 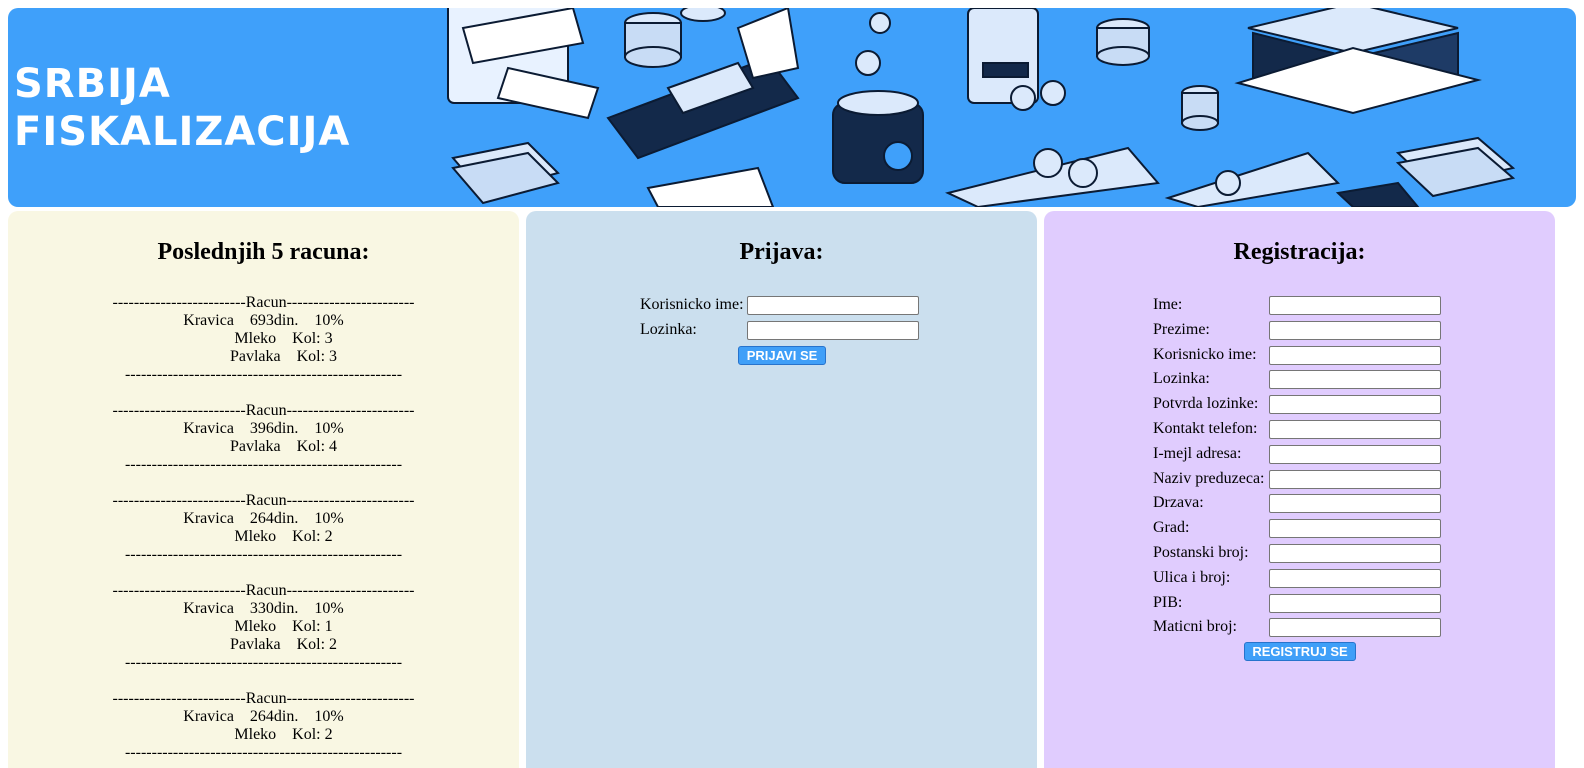 What do you see at coordinates (263, 446) in the screenshot?
I see `receipt-item: Pavlaka Kol: 4` at bounding box center [263, 446].